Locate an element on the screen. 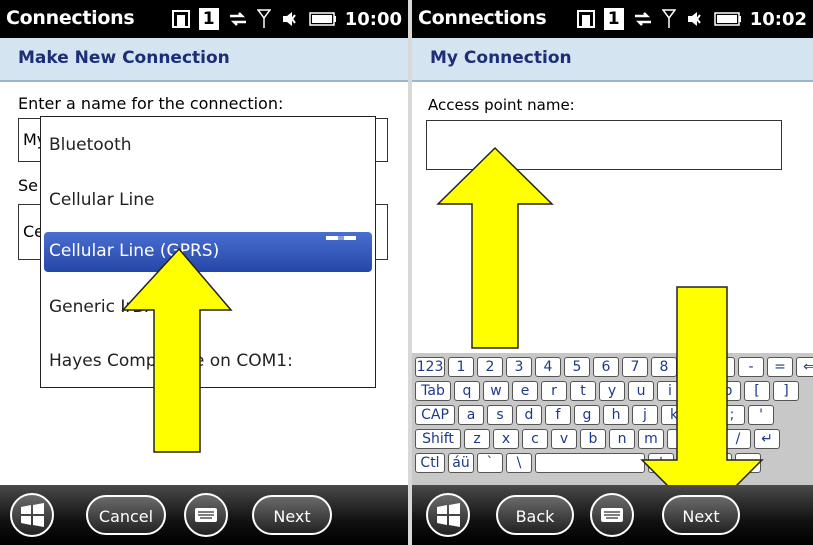 Image resolution: width=813 pixels, height=545 pixels. softkey-bar: Cancel Next is located at coordinates (204, 515).